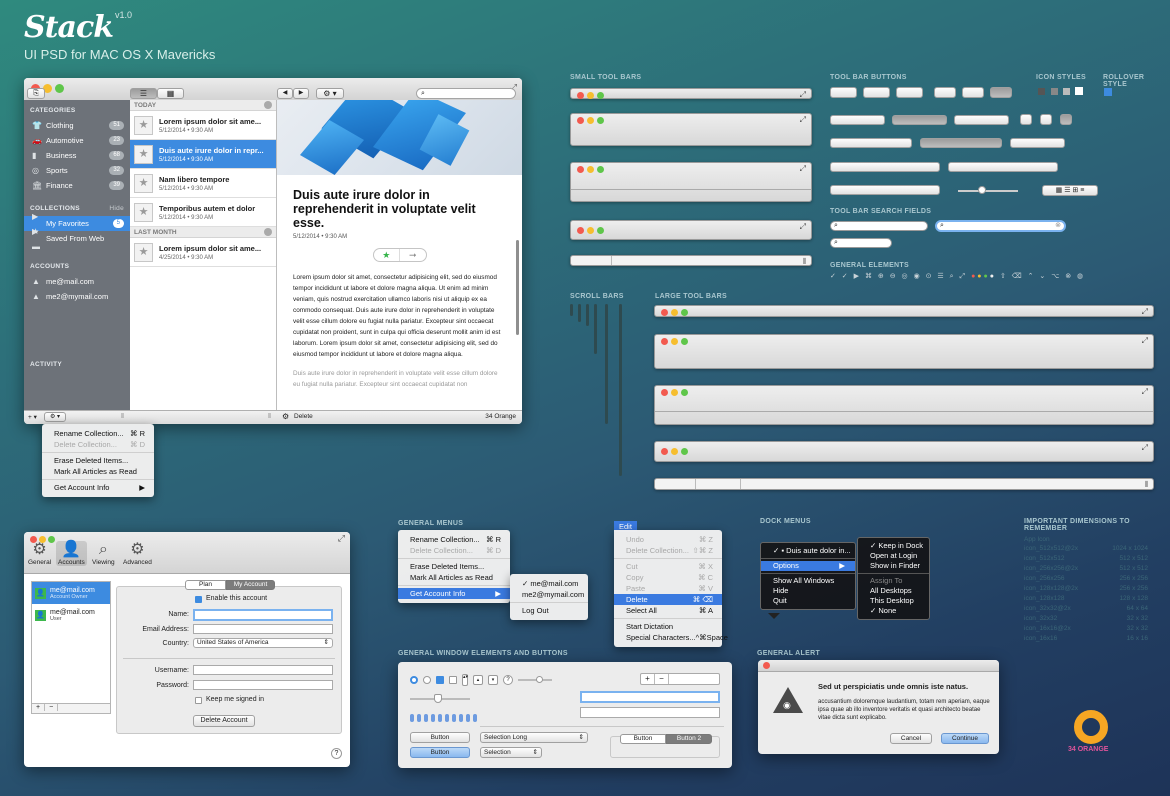  I want to click on tab-advanced: ⚙ Advanced, so click(137, 553).